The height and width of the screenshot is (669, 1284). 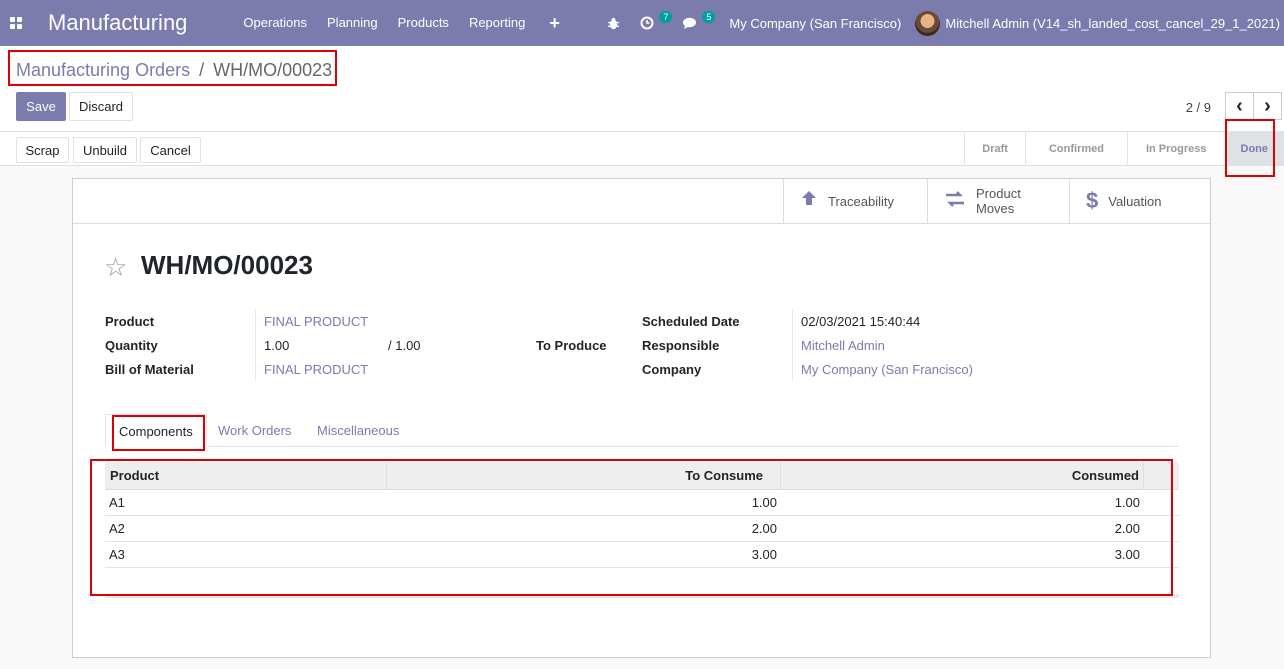 What do you see at coordinates (42, 150) in the screenshot?
I see `scrap-button: Scrap` at bounding box center [42, 150].